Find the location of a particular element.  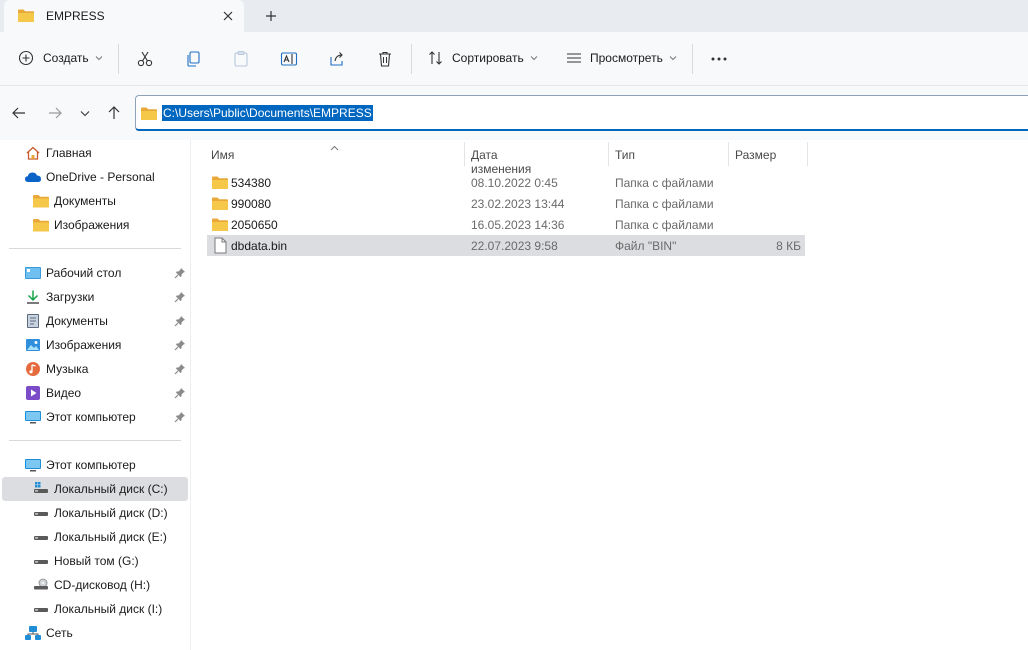

computer-icon is located at coordinates (33, 465).